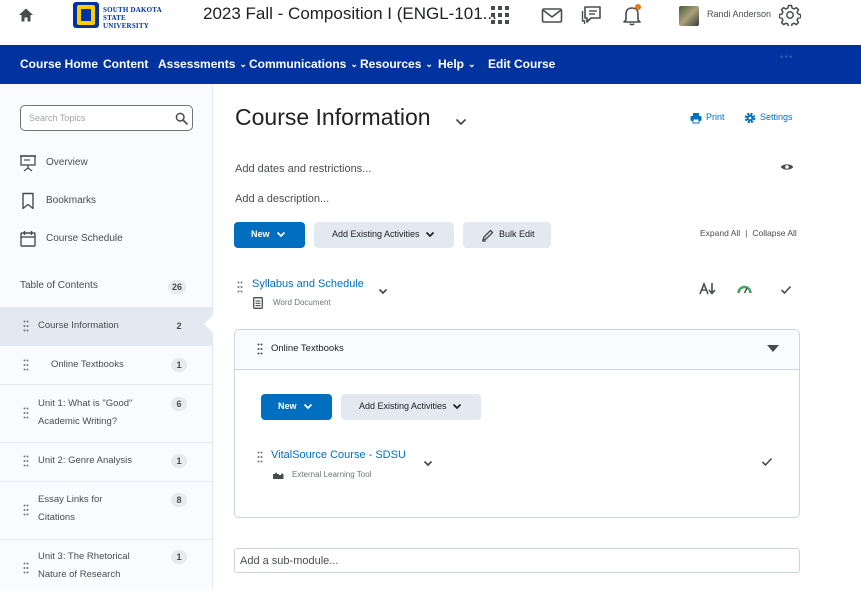  I want to click on toc-item-online-textbooks: Online Textbooks 1, so click(106, 365).